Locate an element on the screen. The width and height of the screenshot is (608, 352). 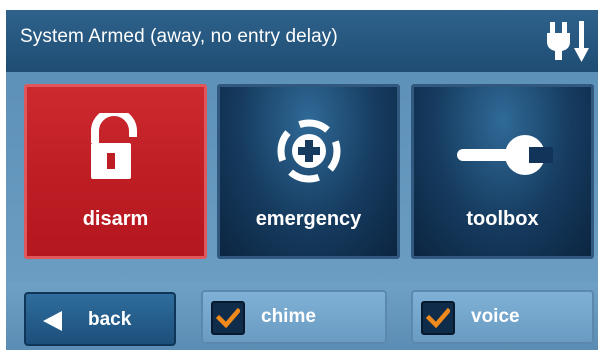
voice-toggle: voice is located at coordinates (502, 317).